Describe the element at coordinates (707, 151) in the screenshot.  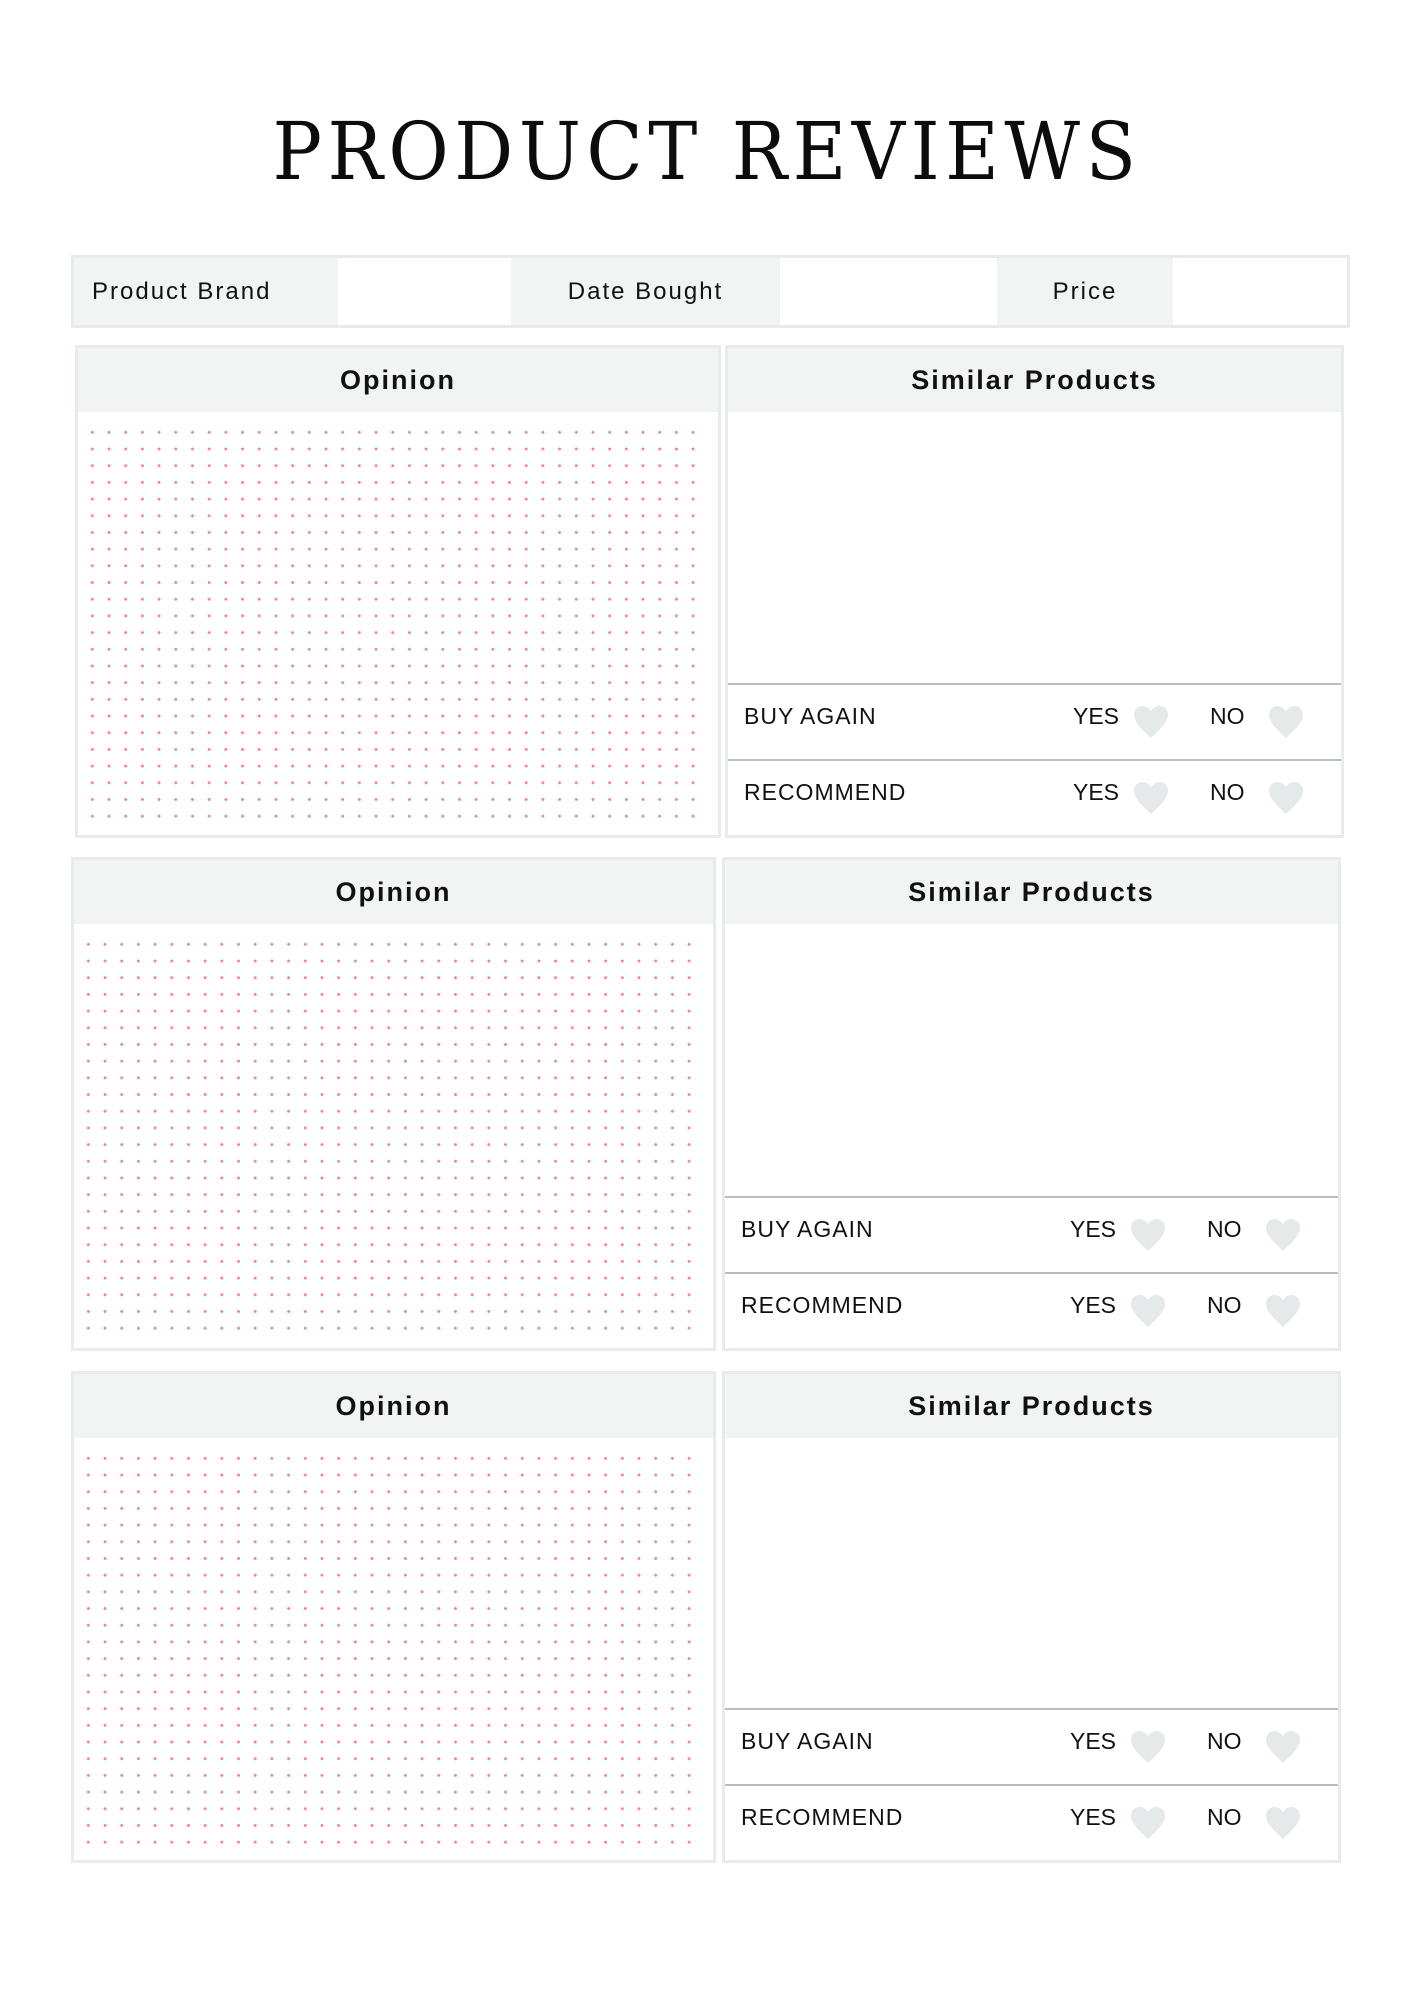
I see `page-title: PRODUCT REVIEWS` at that location.